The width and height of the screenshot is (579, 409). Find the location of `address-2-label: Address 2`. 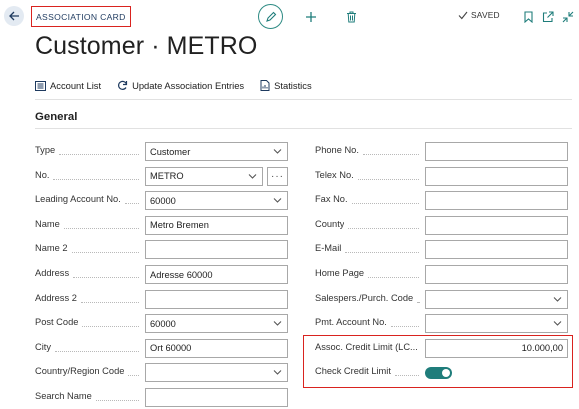

address-2-label: Address 2 is located at coordinates (56, 297).